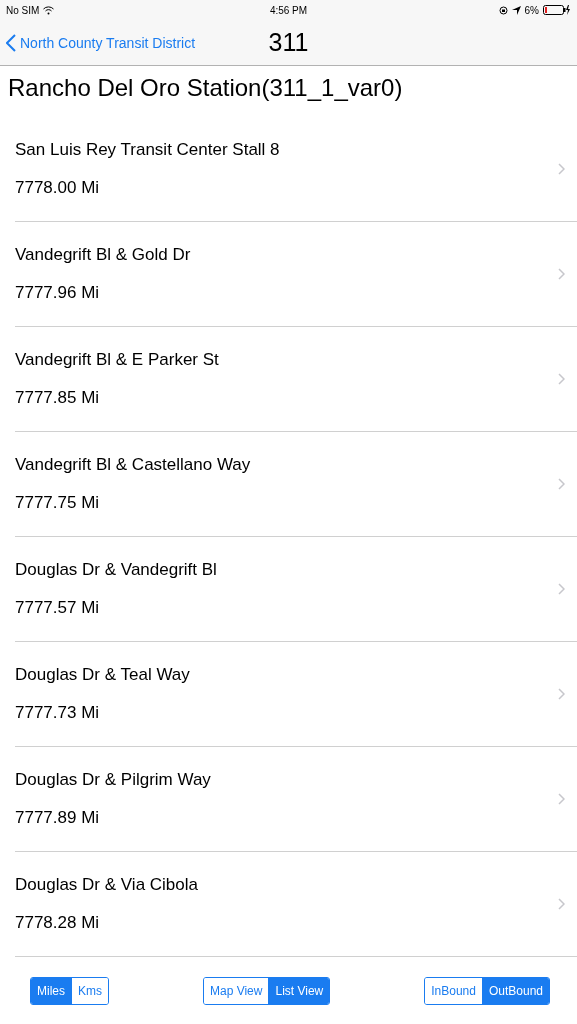 This screenshot has width=577, height=1024. I want to click on stop-row: Douglas Dr & Pilgrim Way 7777.89 Mi, so click(296, 799).